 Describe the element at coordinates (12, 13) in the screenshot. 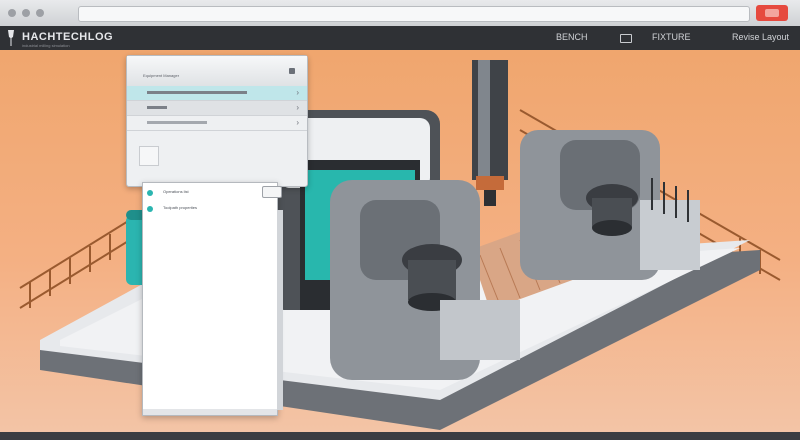

I see `back-icon` at that location.